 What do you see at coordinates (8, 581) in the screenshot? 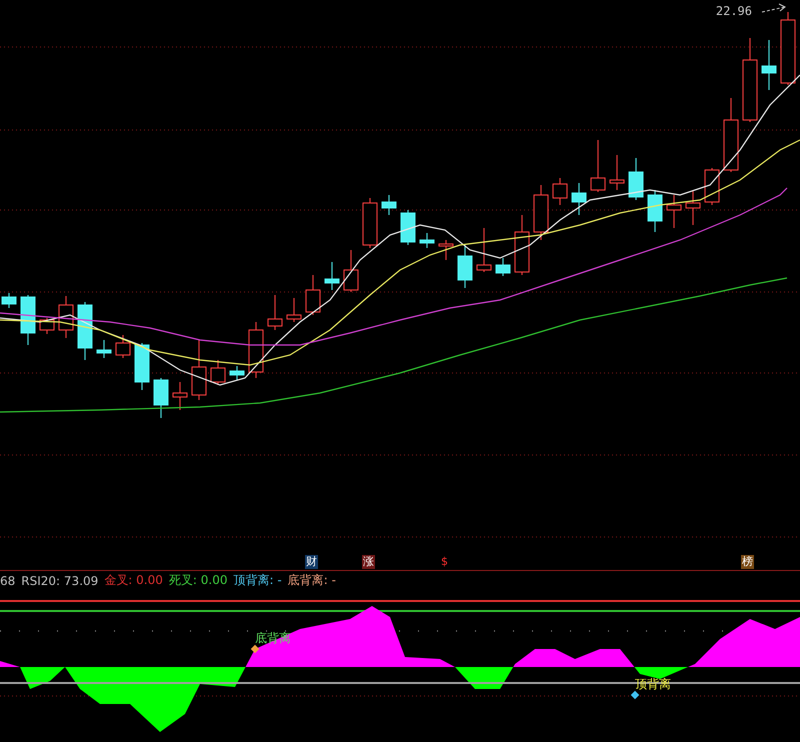
I see `indicator-label: 68` at bounding box center [8, 581].